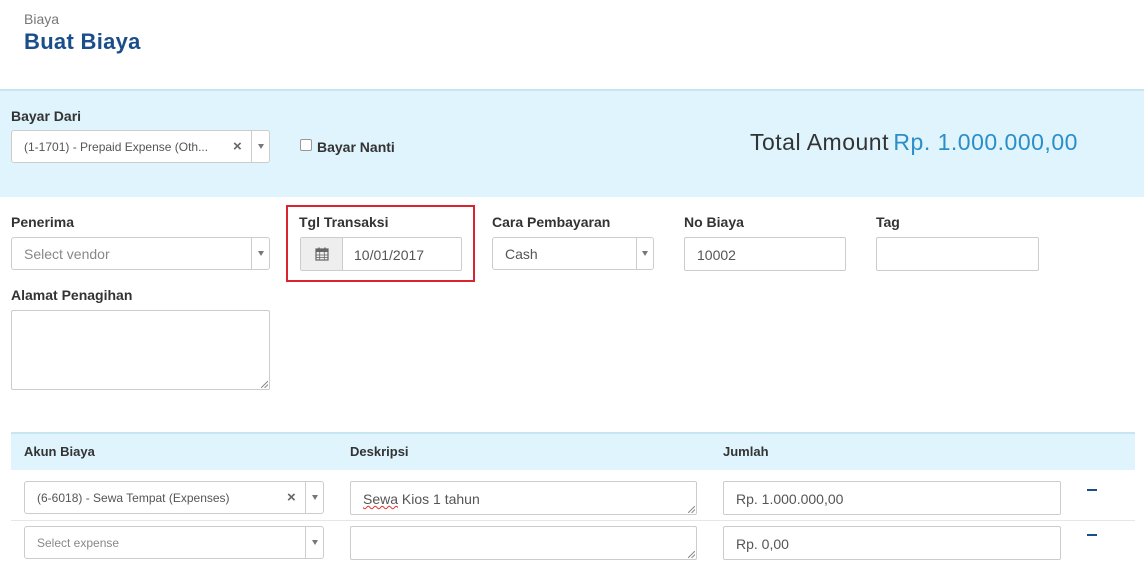 This screenshot has width=1144, height=564. I want to click on transaction-date-label: Tgl Transaksi, so click(344, 222).